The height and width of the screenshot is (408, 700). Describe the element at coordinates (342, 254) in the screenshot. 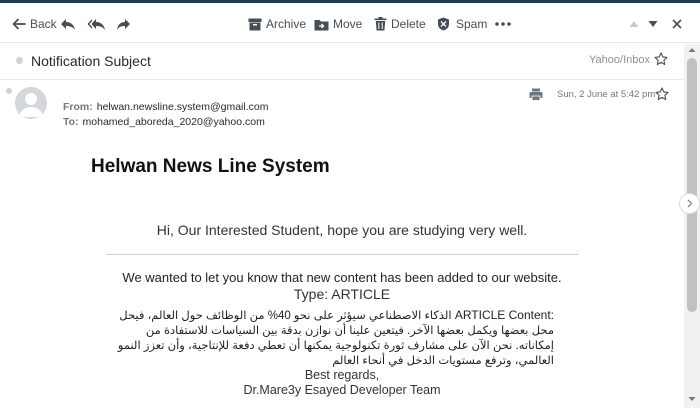

I see `divider` at that location.